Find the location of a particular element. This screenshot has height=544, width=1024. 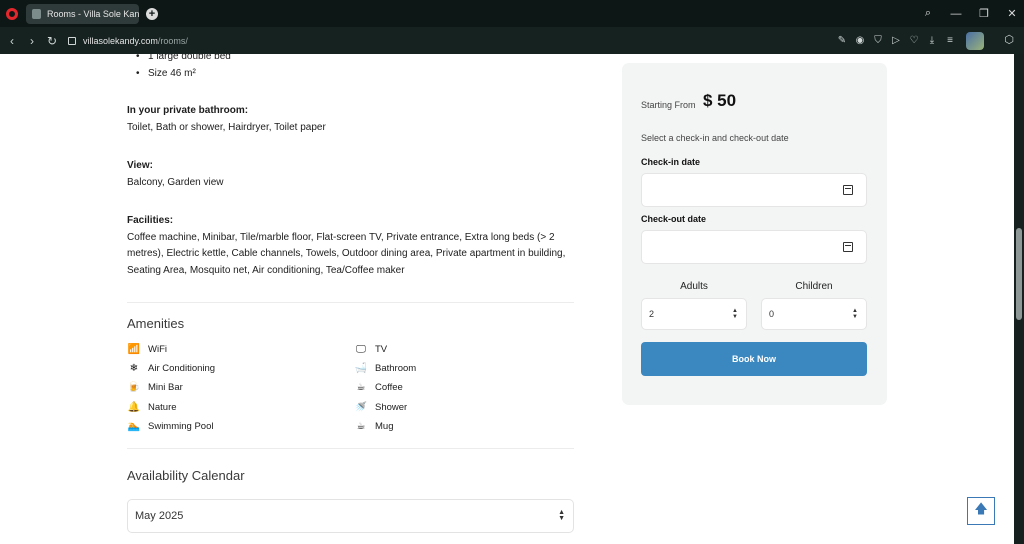

amenity-item: ☕ Mug is located at coordinates (374, 426).